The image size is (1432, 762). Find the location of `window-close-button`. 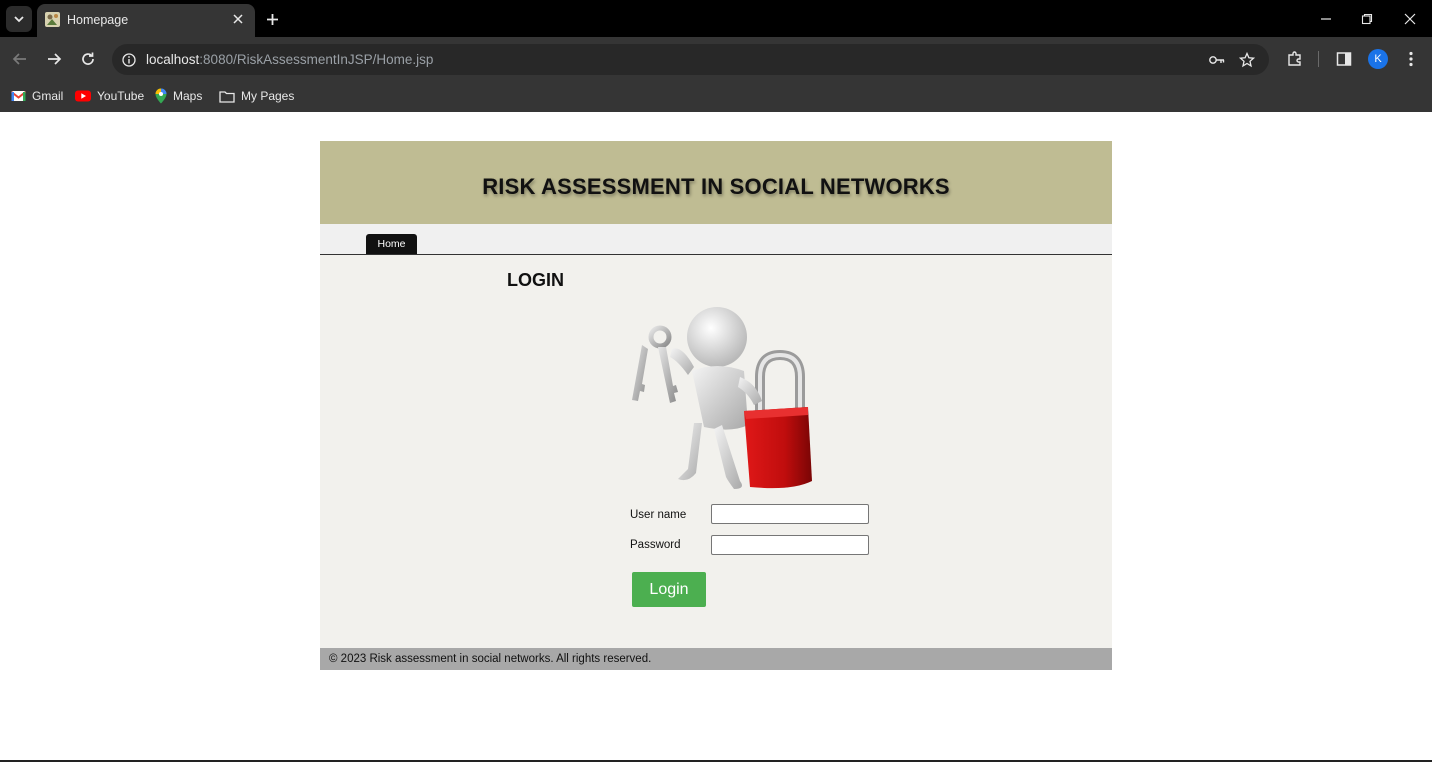

window-close-button is located at coordinates (1410, 19).